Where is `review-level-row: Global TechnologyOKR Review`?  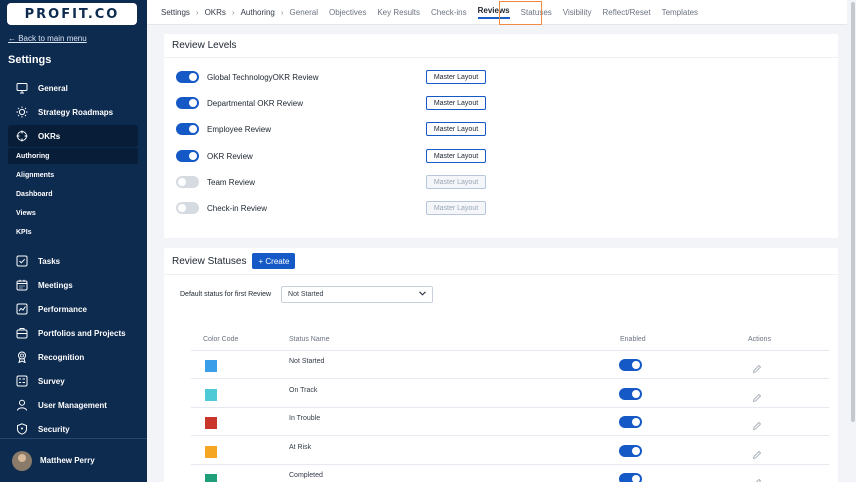 review-level-row: Global TechnologyOKR Review is located at coordinates (247, 77).